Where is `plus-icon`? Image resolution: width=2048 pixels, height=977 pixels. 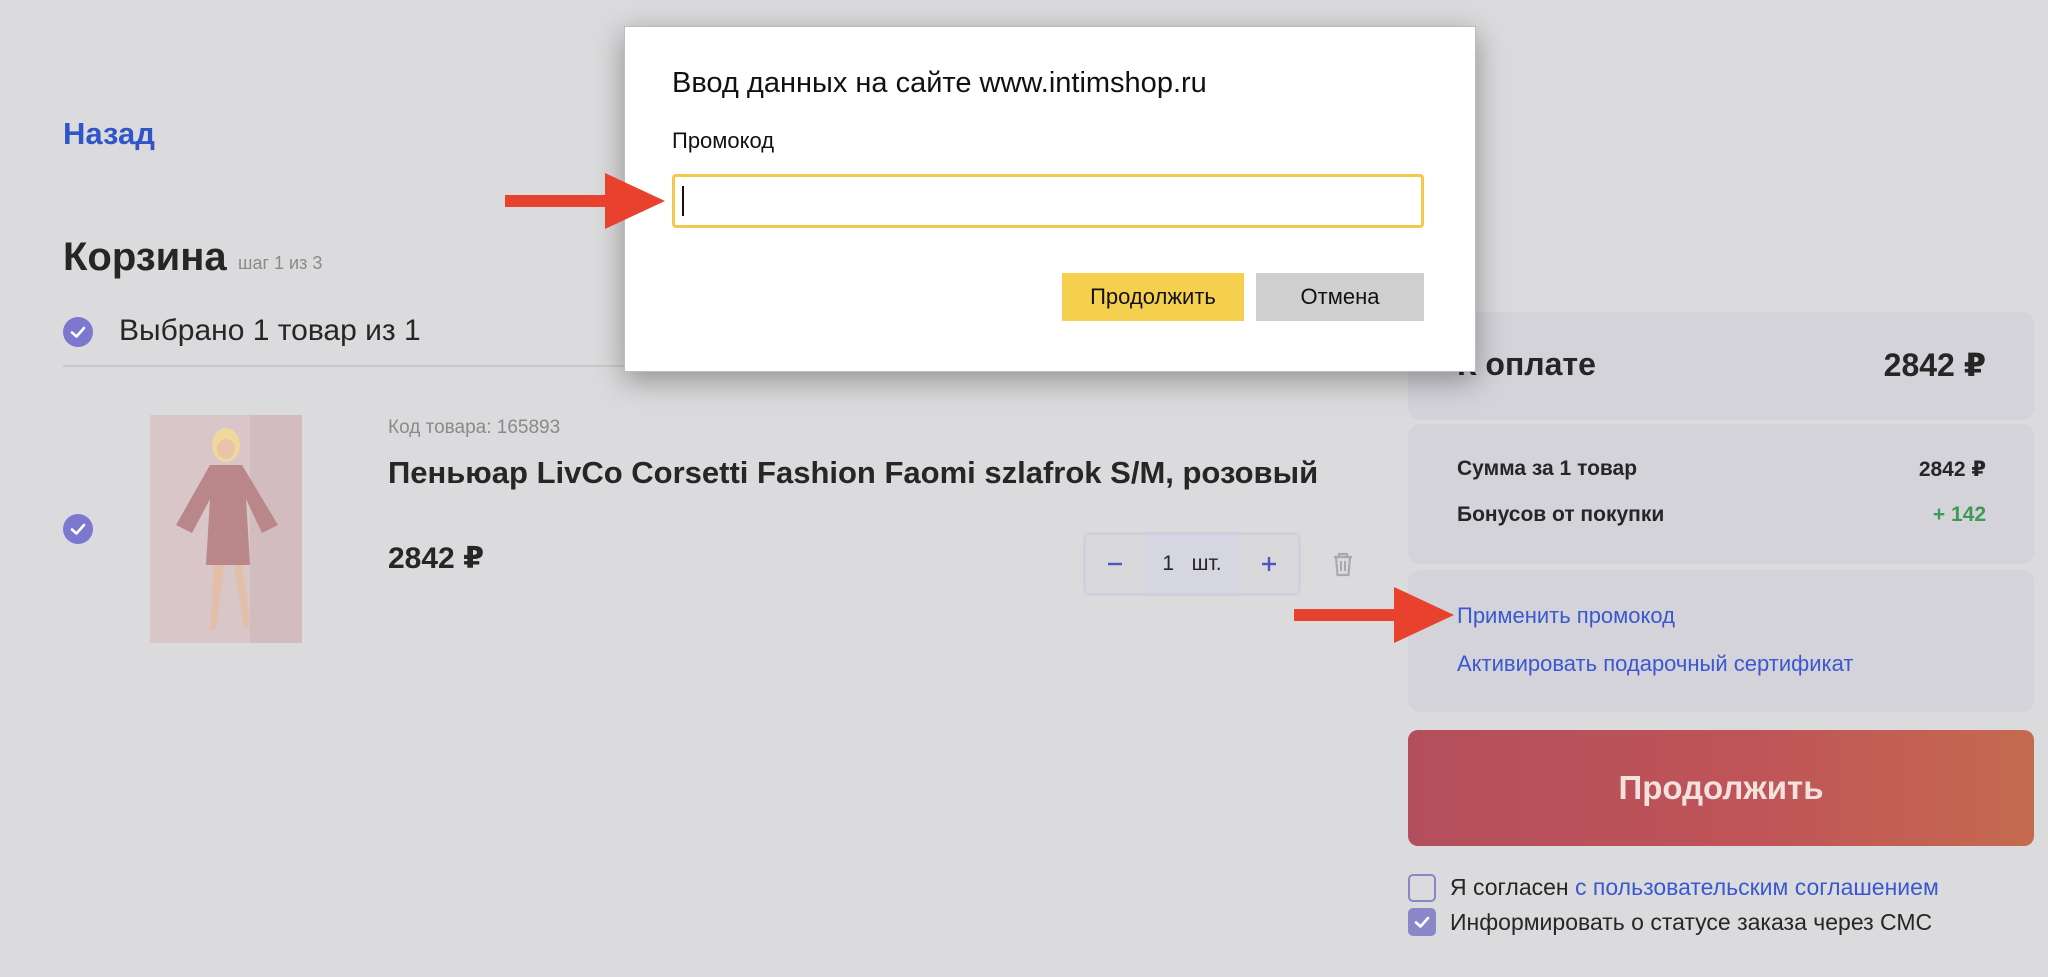
plus-icon is located at coordinates (1269, 564).